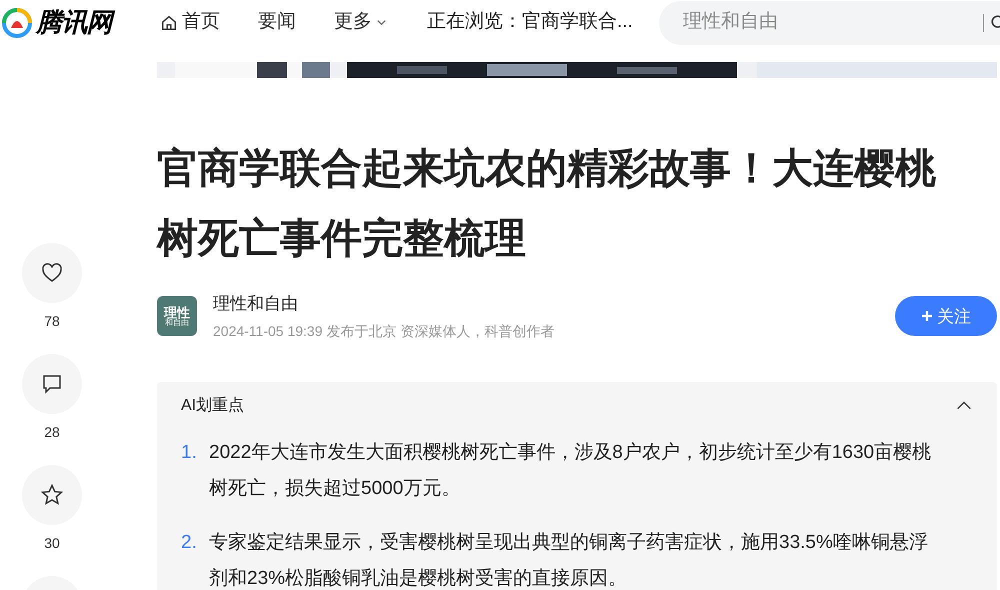 The image size is (1000, 590). Describe the element at coordinates (384, 331) in the screenshot. I see `post-meta: 2024-11-05 19:39 发布于北京 资深媒体人，科普创作者` at that location.